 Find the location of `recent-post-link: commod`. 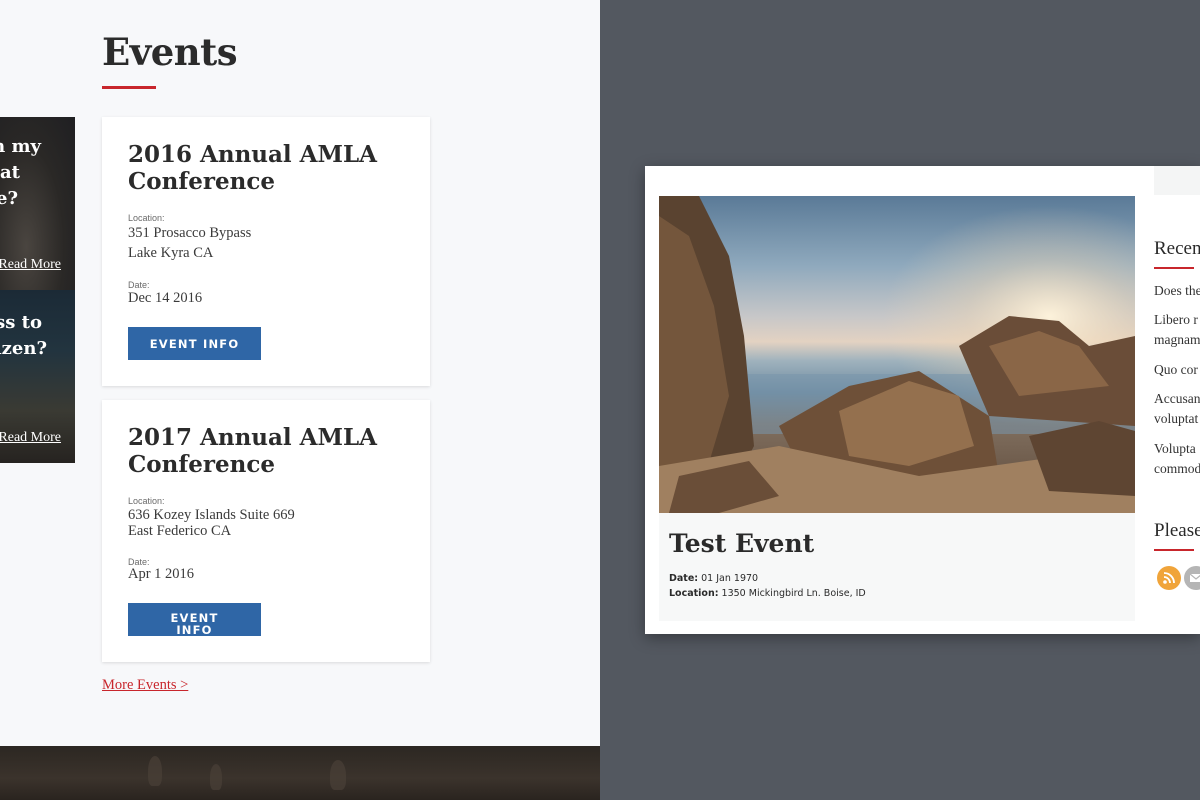

recent-post-link: commod is located at coordinates (1177, 469).